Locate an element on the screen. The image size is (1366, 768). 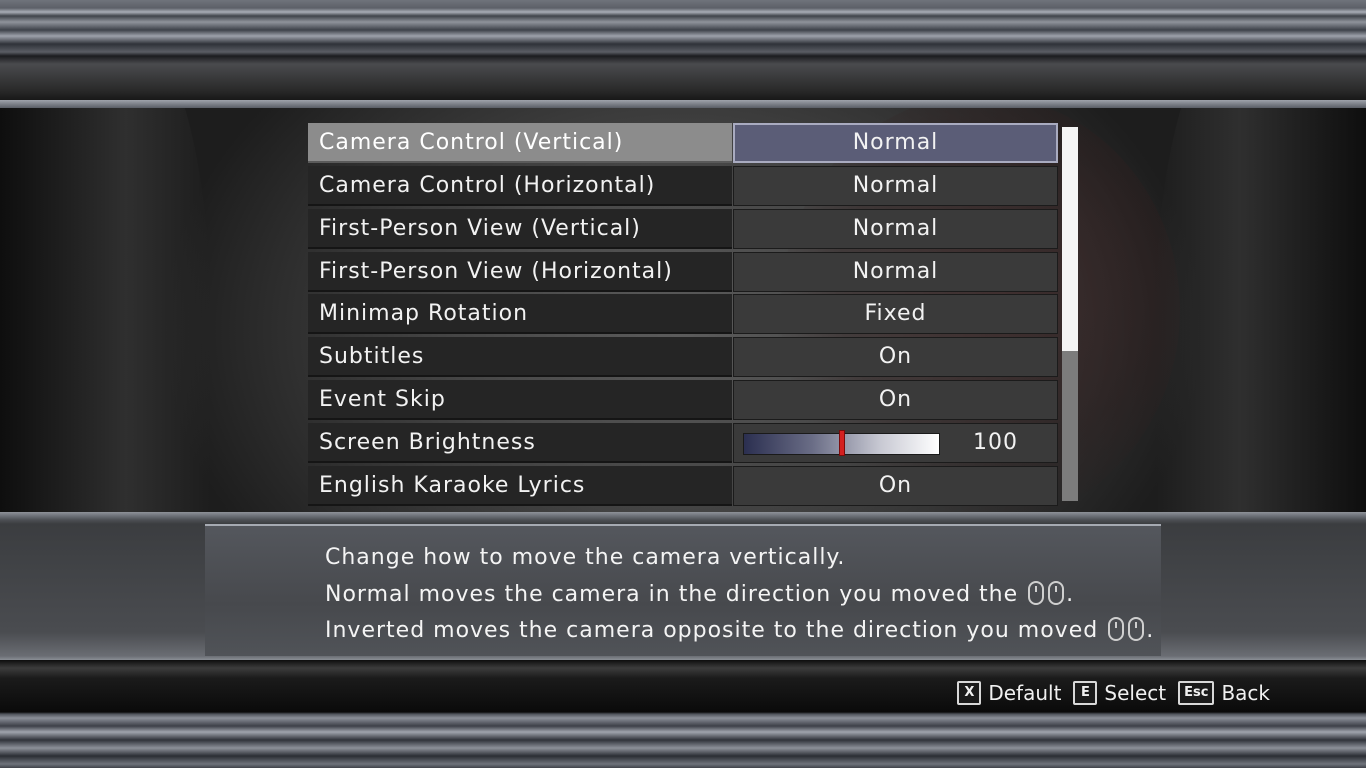
setting-label: First-Person View (Vertical) is located at coordinates (520, 229).